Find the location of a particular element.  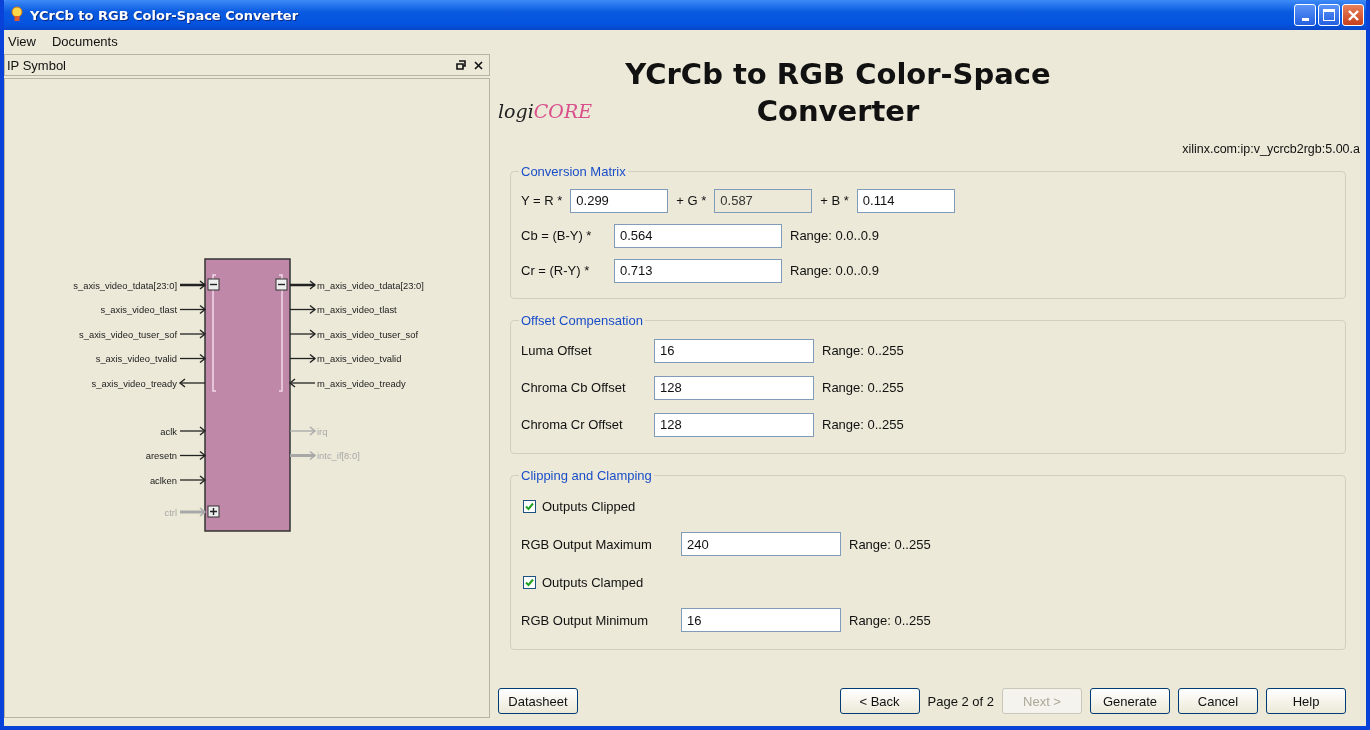

input-field: 240 is located at coordinates (761, 544).